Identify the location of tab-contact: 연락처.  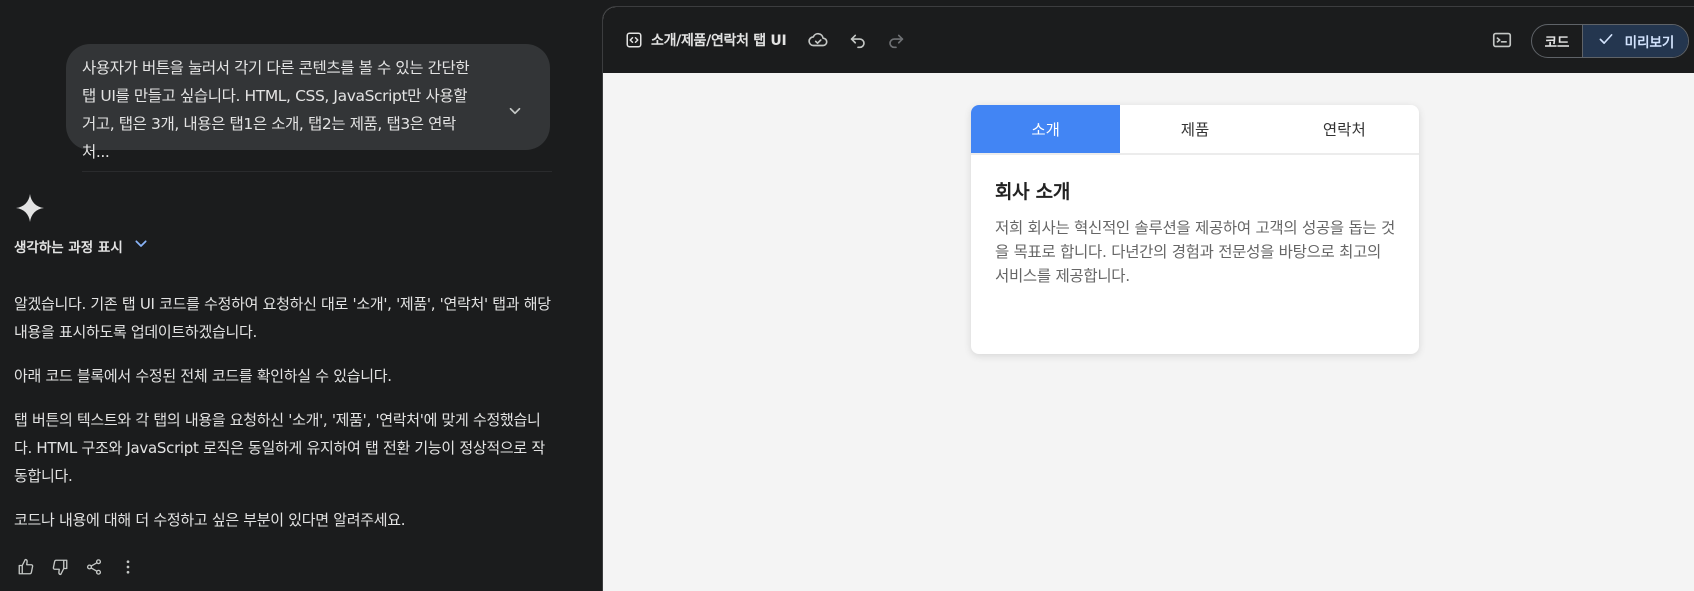
(1344, 129).